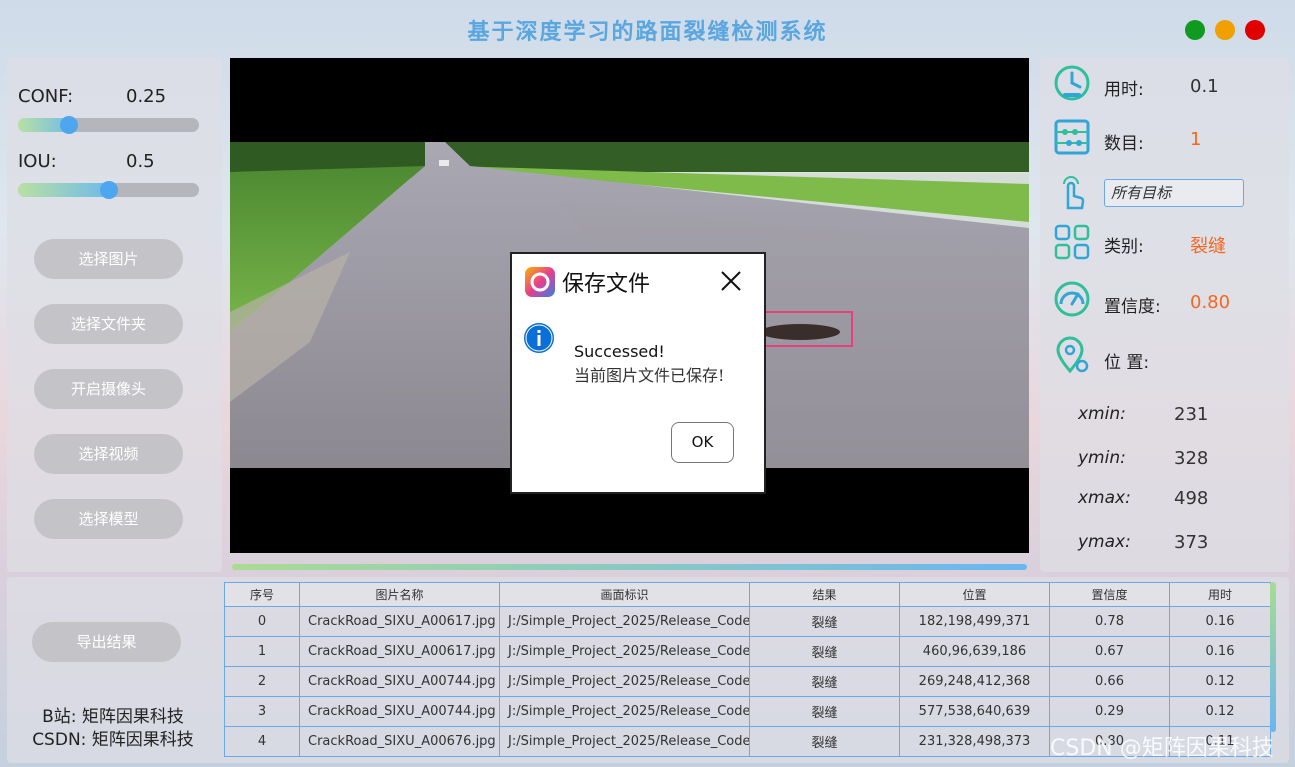  I want to click on ymax-value: 373, so click(1191, 542).